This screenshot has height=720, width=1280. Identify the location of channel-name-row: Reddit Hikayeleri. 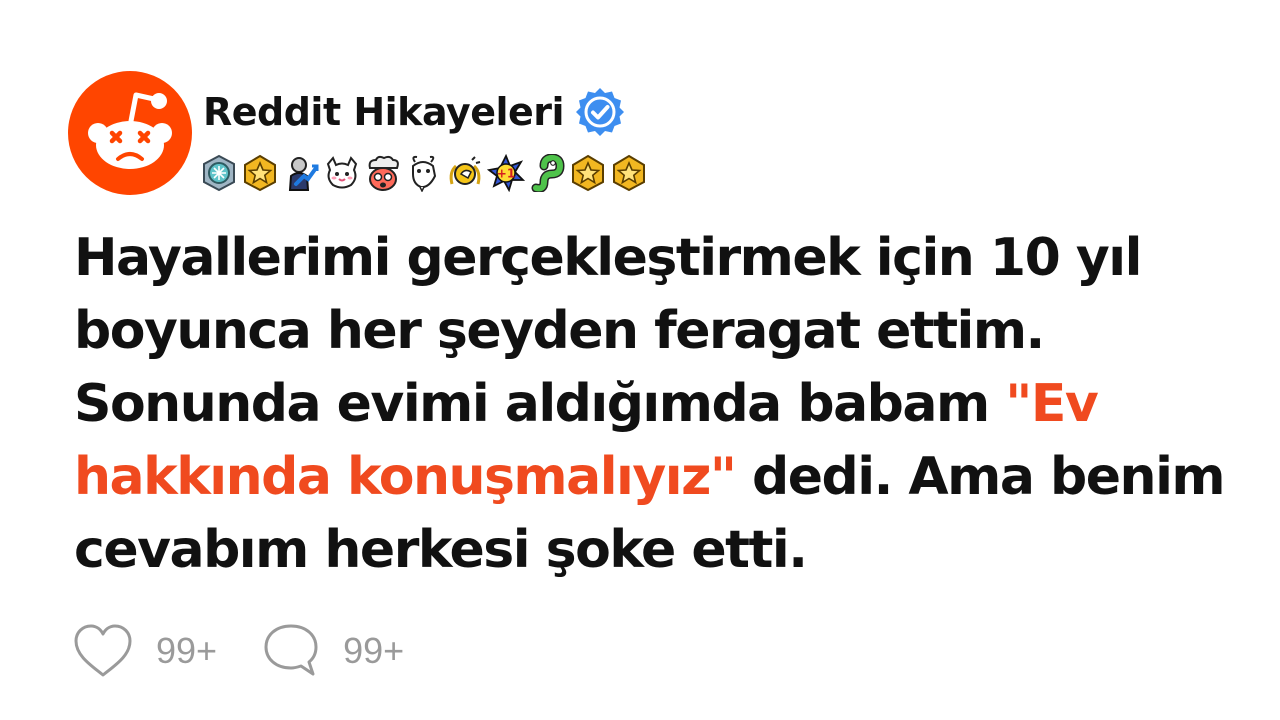
(414, 112).